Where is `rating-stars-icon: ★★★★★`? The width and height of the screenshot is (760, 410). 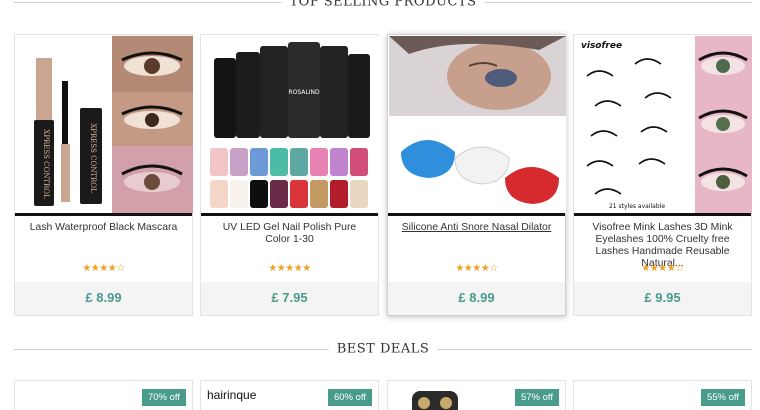
rating-stars-icon: ★★★★★ is located at coordinates (289, 268).